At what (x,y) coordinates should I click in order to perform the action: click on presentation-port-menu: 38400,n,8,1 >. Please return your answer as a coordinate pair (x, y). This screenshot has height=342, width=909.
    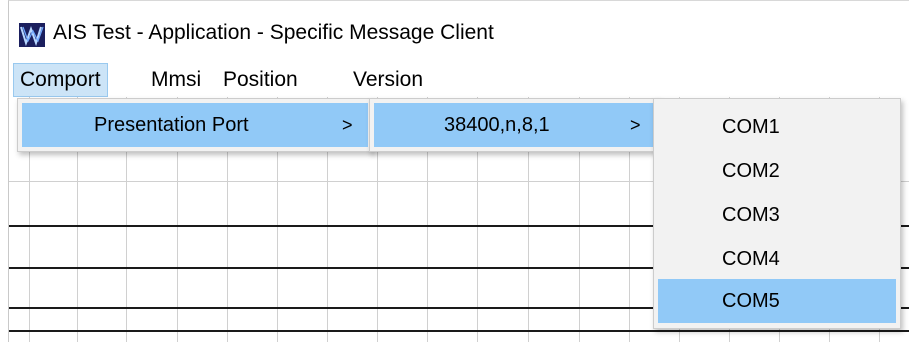
    Looking at the image, I should click on (514, 125).